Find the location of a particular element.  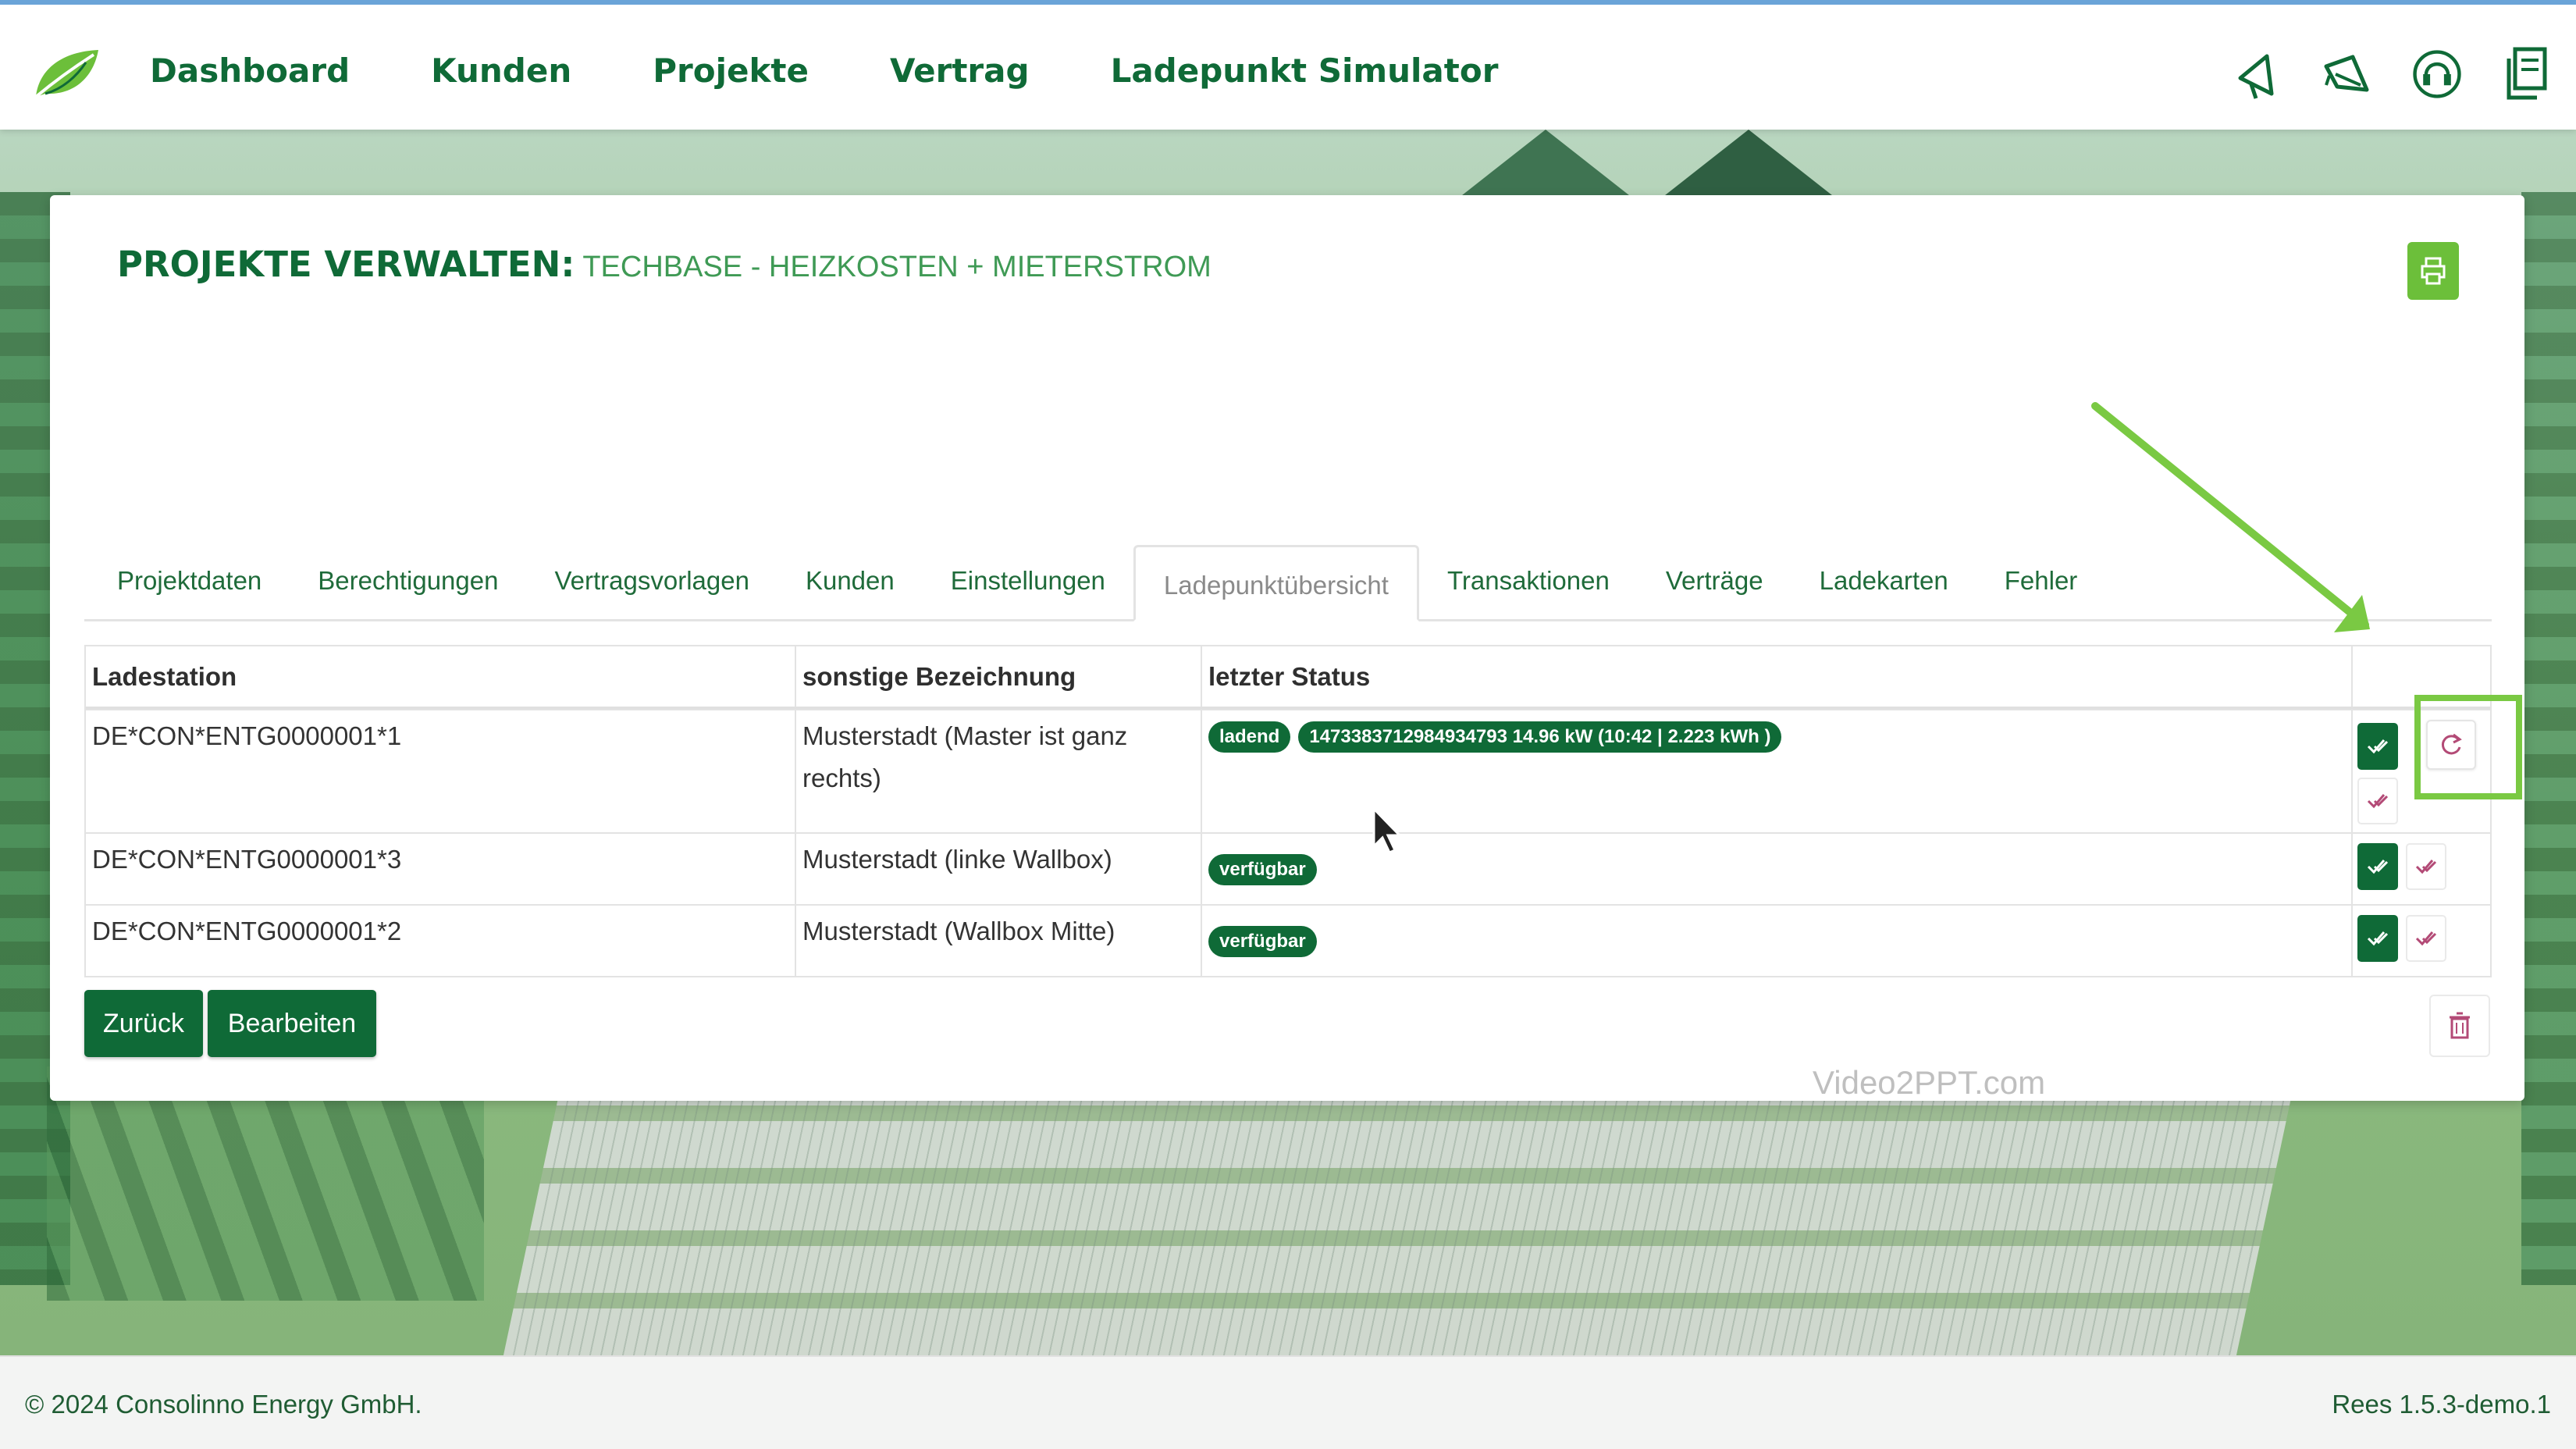

status-badge: ladend is located at coordinates (1249, 737).